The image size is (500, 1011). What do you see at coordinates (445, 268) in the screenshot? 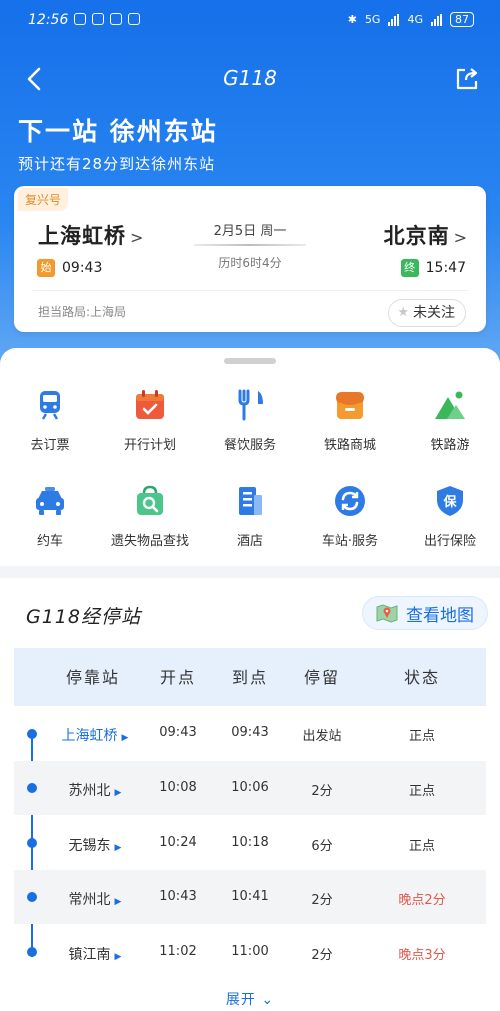
I see `arrival-time: 15:47` at bounding box center [445, 268].